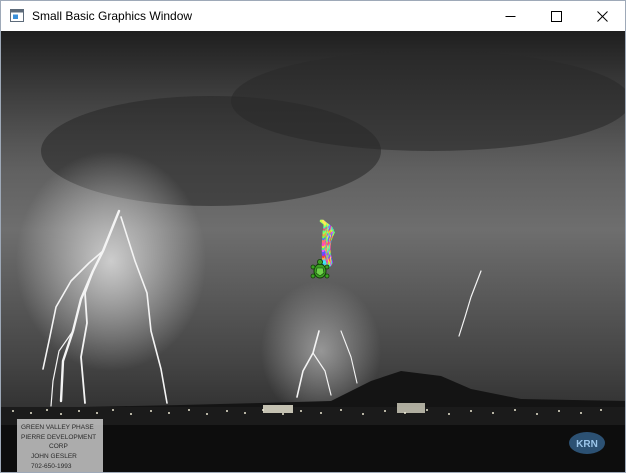  Describe the element at coordinates (111, 261) in the screenshot. I see `lightning-glow` at that location.